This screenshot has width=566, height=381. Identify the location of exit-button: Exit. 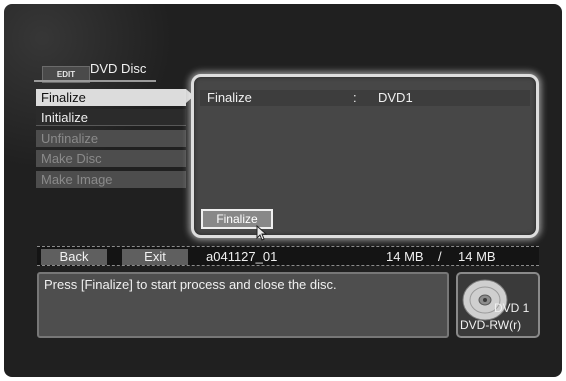
(155, 257).